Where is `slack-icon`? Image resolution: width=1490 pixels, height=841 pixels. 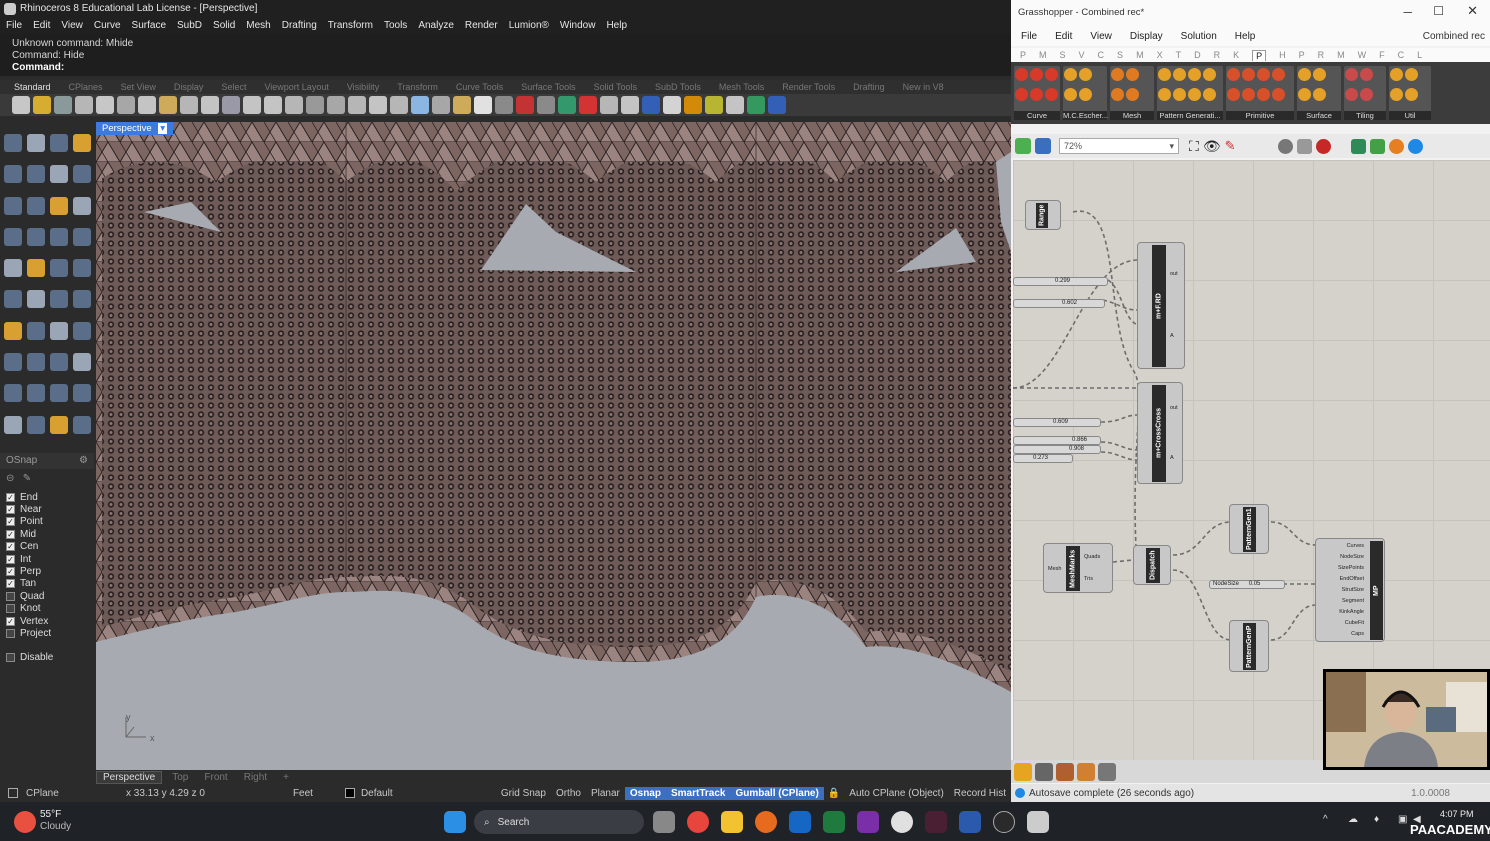
slack-icon is located at coordinates (902, 822).